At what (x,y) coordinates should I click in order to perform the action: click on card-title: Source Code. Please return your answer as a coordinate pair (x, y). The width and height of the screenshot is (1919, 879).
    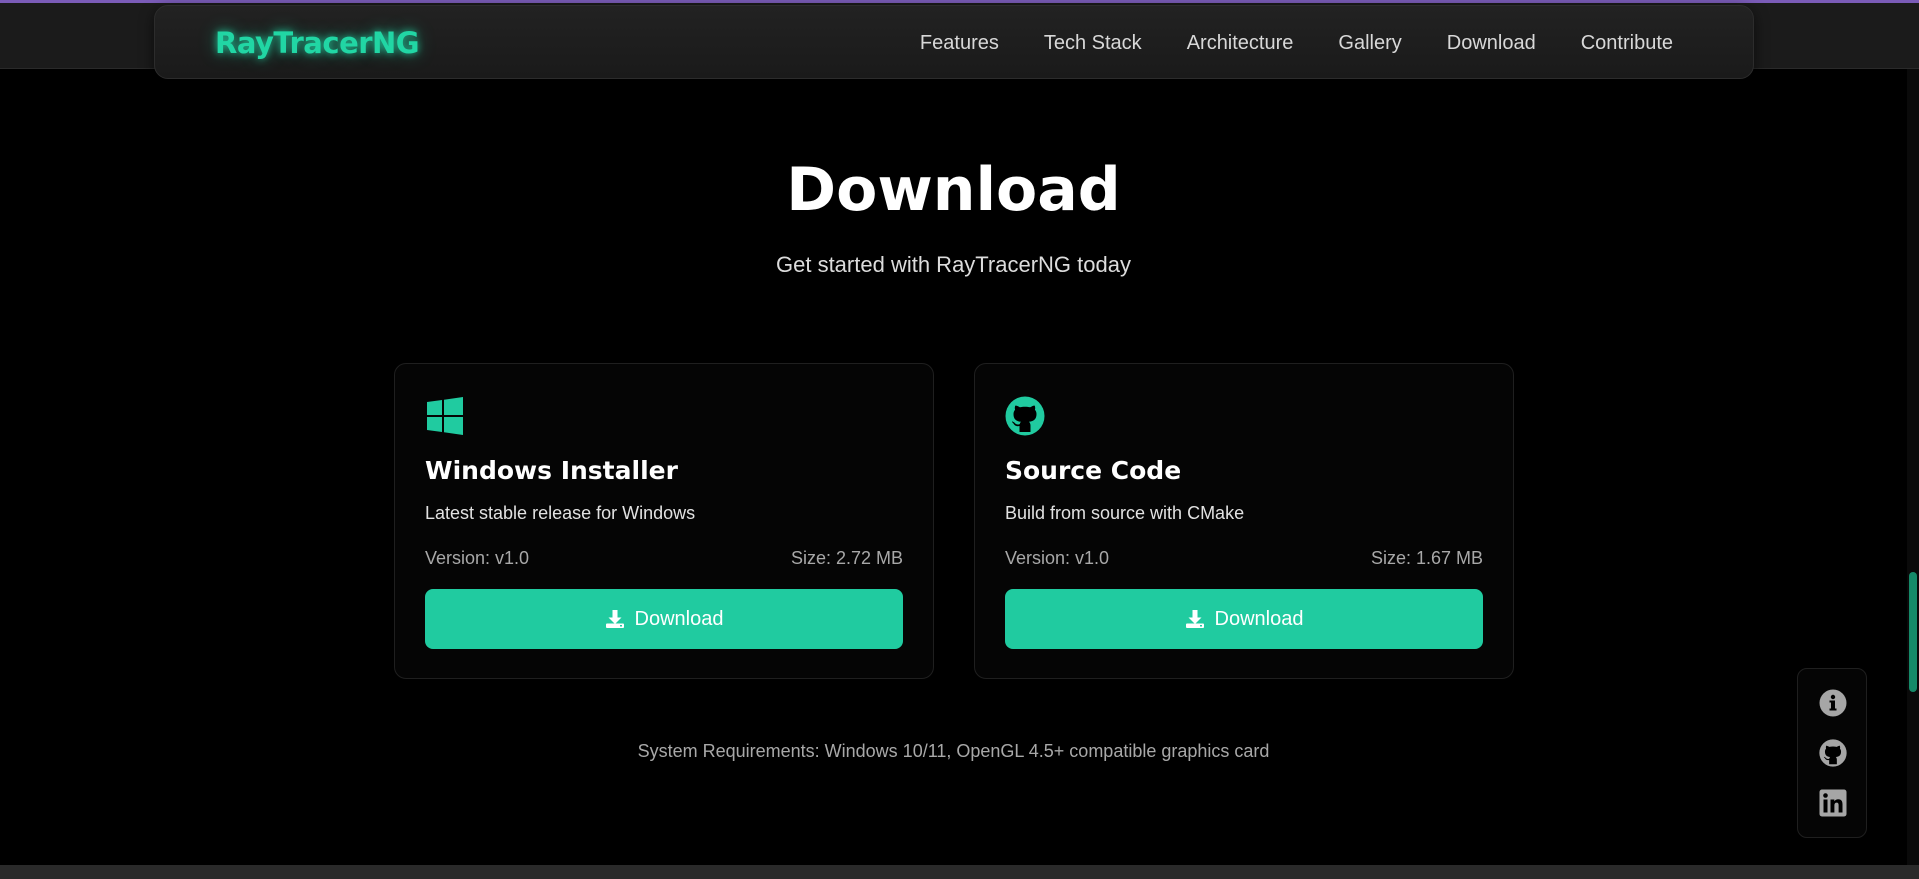
    Looking at the image, I should click on (1093, 470).